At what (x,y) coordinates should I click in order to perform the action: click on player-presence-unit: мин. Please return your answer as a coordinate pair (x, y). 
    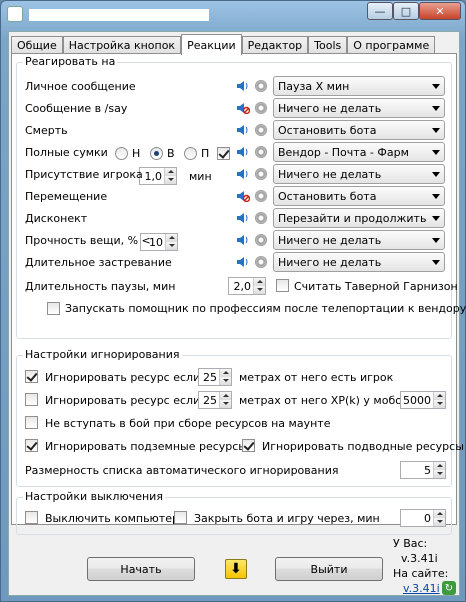
    Looking at the image, I should click on (200, 176).